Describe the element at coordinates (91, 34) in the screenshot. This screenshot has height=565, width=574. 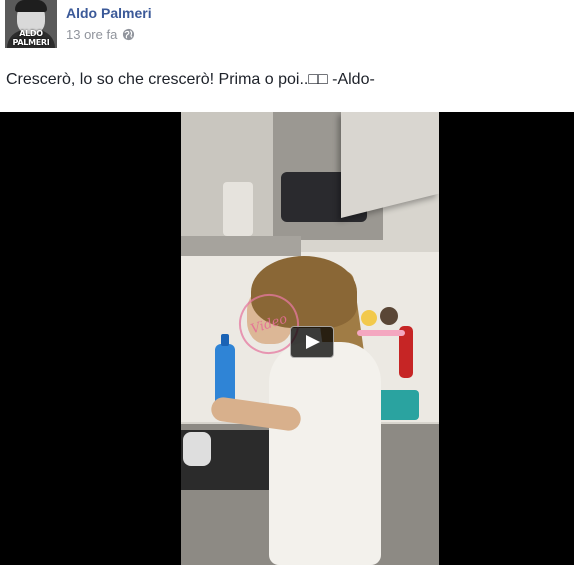
I see `post-timestamp: 13 ore fa` at that location.